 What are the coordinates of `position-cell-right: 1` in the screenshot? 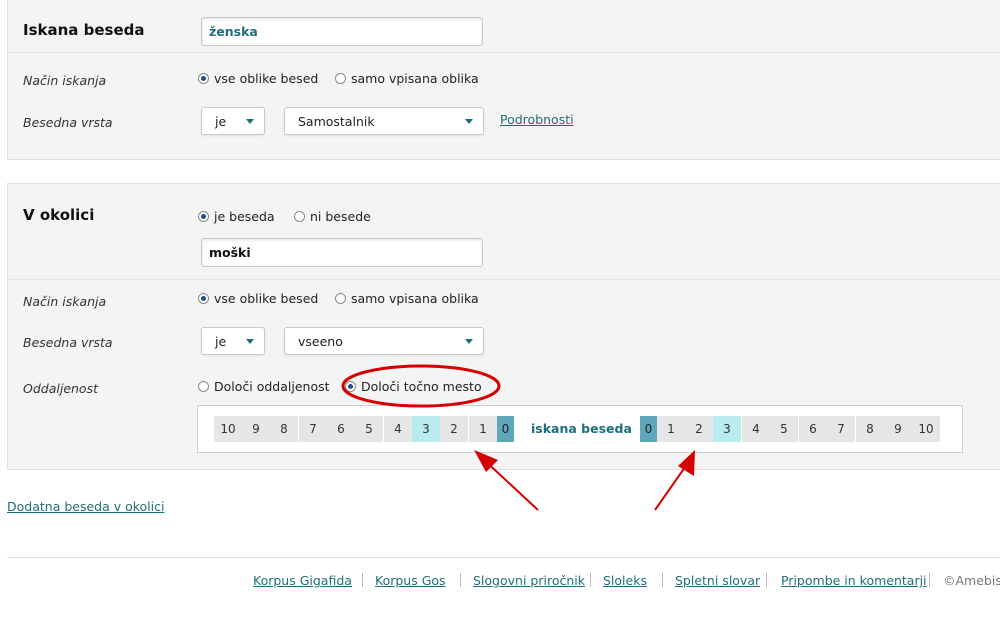 It's located at (671, 429).